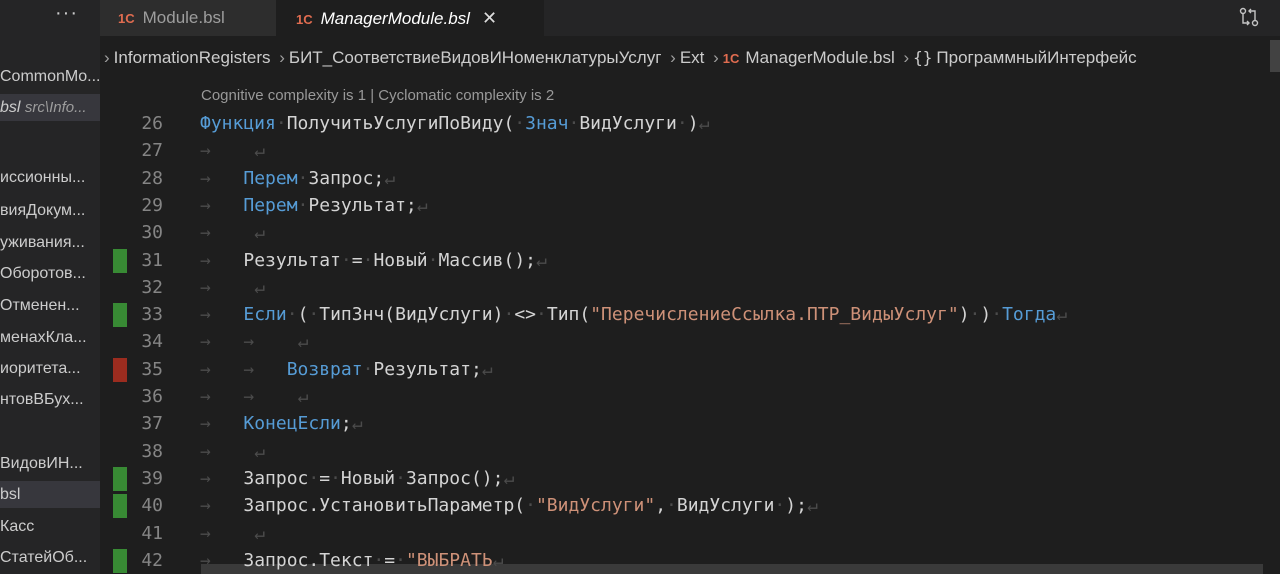 Image resolution: width=1280 pixels, height=574 pixels. I want to click on line-number: 40, so click(152, 506).